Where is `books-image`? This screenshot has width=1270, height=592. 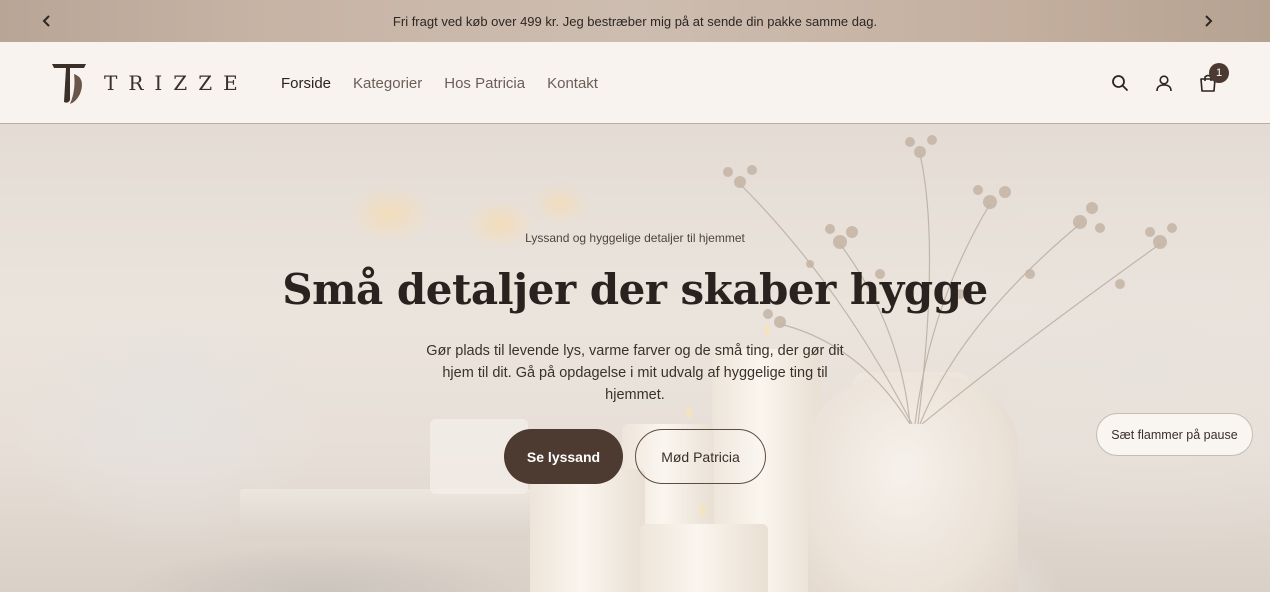
books-image is located at coordinates (390, 514).